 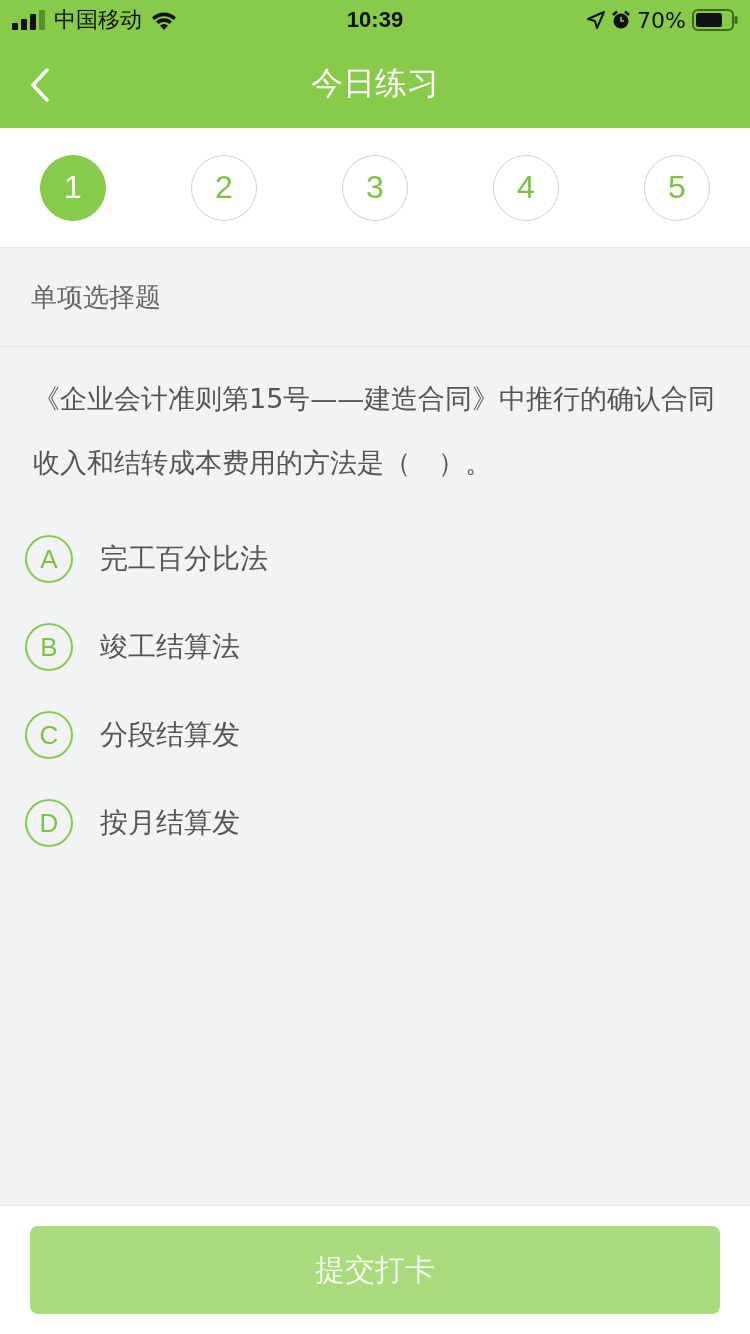 What do you see at coordinates (49, 735) in the screenshot?
I see `option-letter: C` at bounding box center [49, 735].